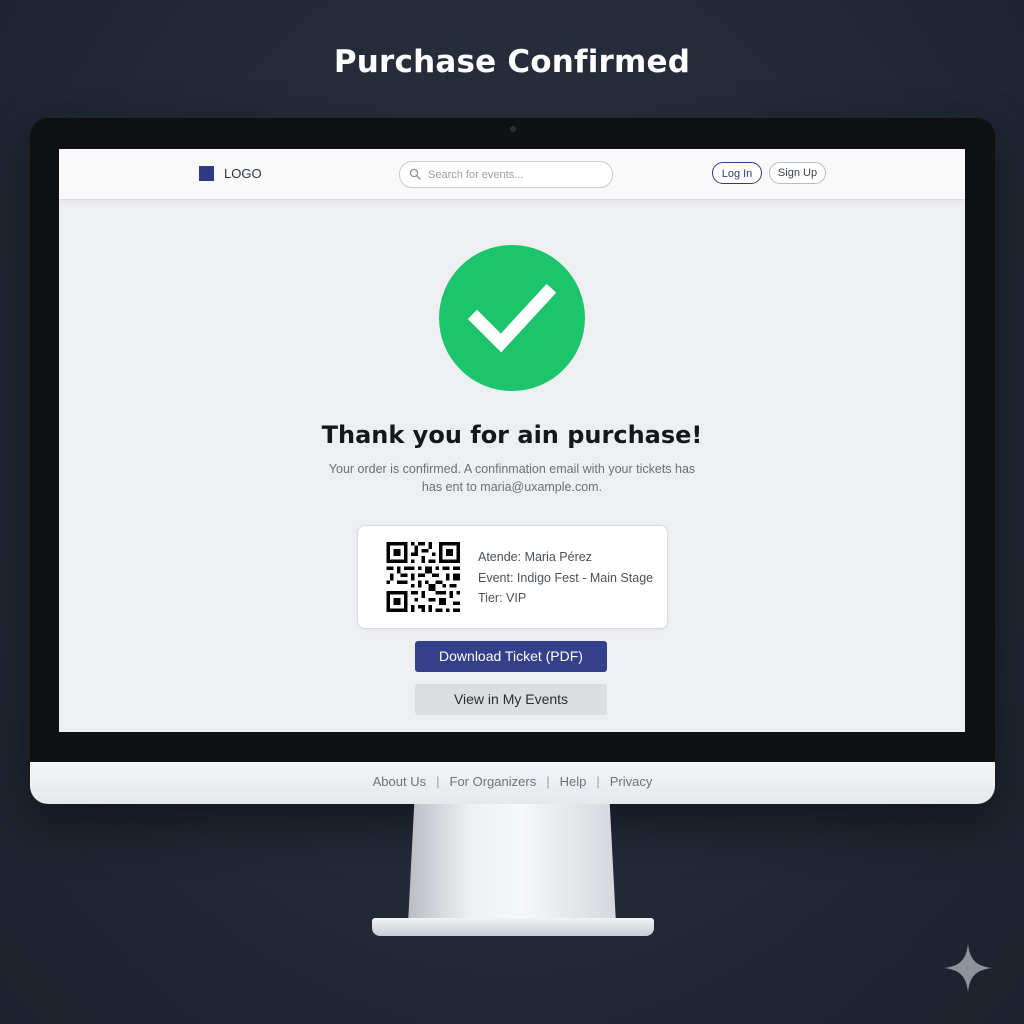  I want to click on navbar: LOGO Log In Sign Up, so click(512, 174).